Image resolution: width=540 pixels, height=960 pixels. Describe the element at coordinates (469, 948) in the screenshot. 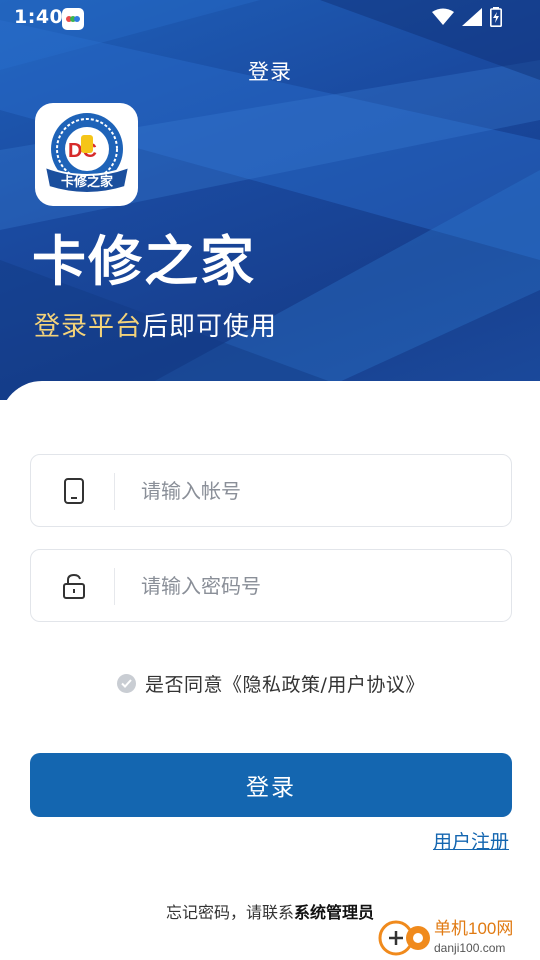

I see `watermark-url: danji100.com` at that location.